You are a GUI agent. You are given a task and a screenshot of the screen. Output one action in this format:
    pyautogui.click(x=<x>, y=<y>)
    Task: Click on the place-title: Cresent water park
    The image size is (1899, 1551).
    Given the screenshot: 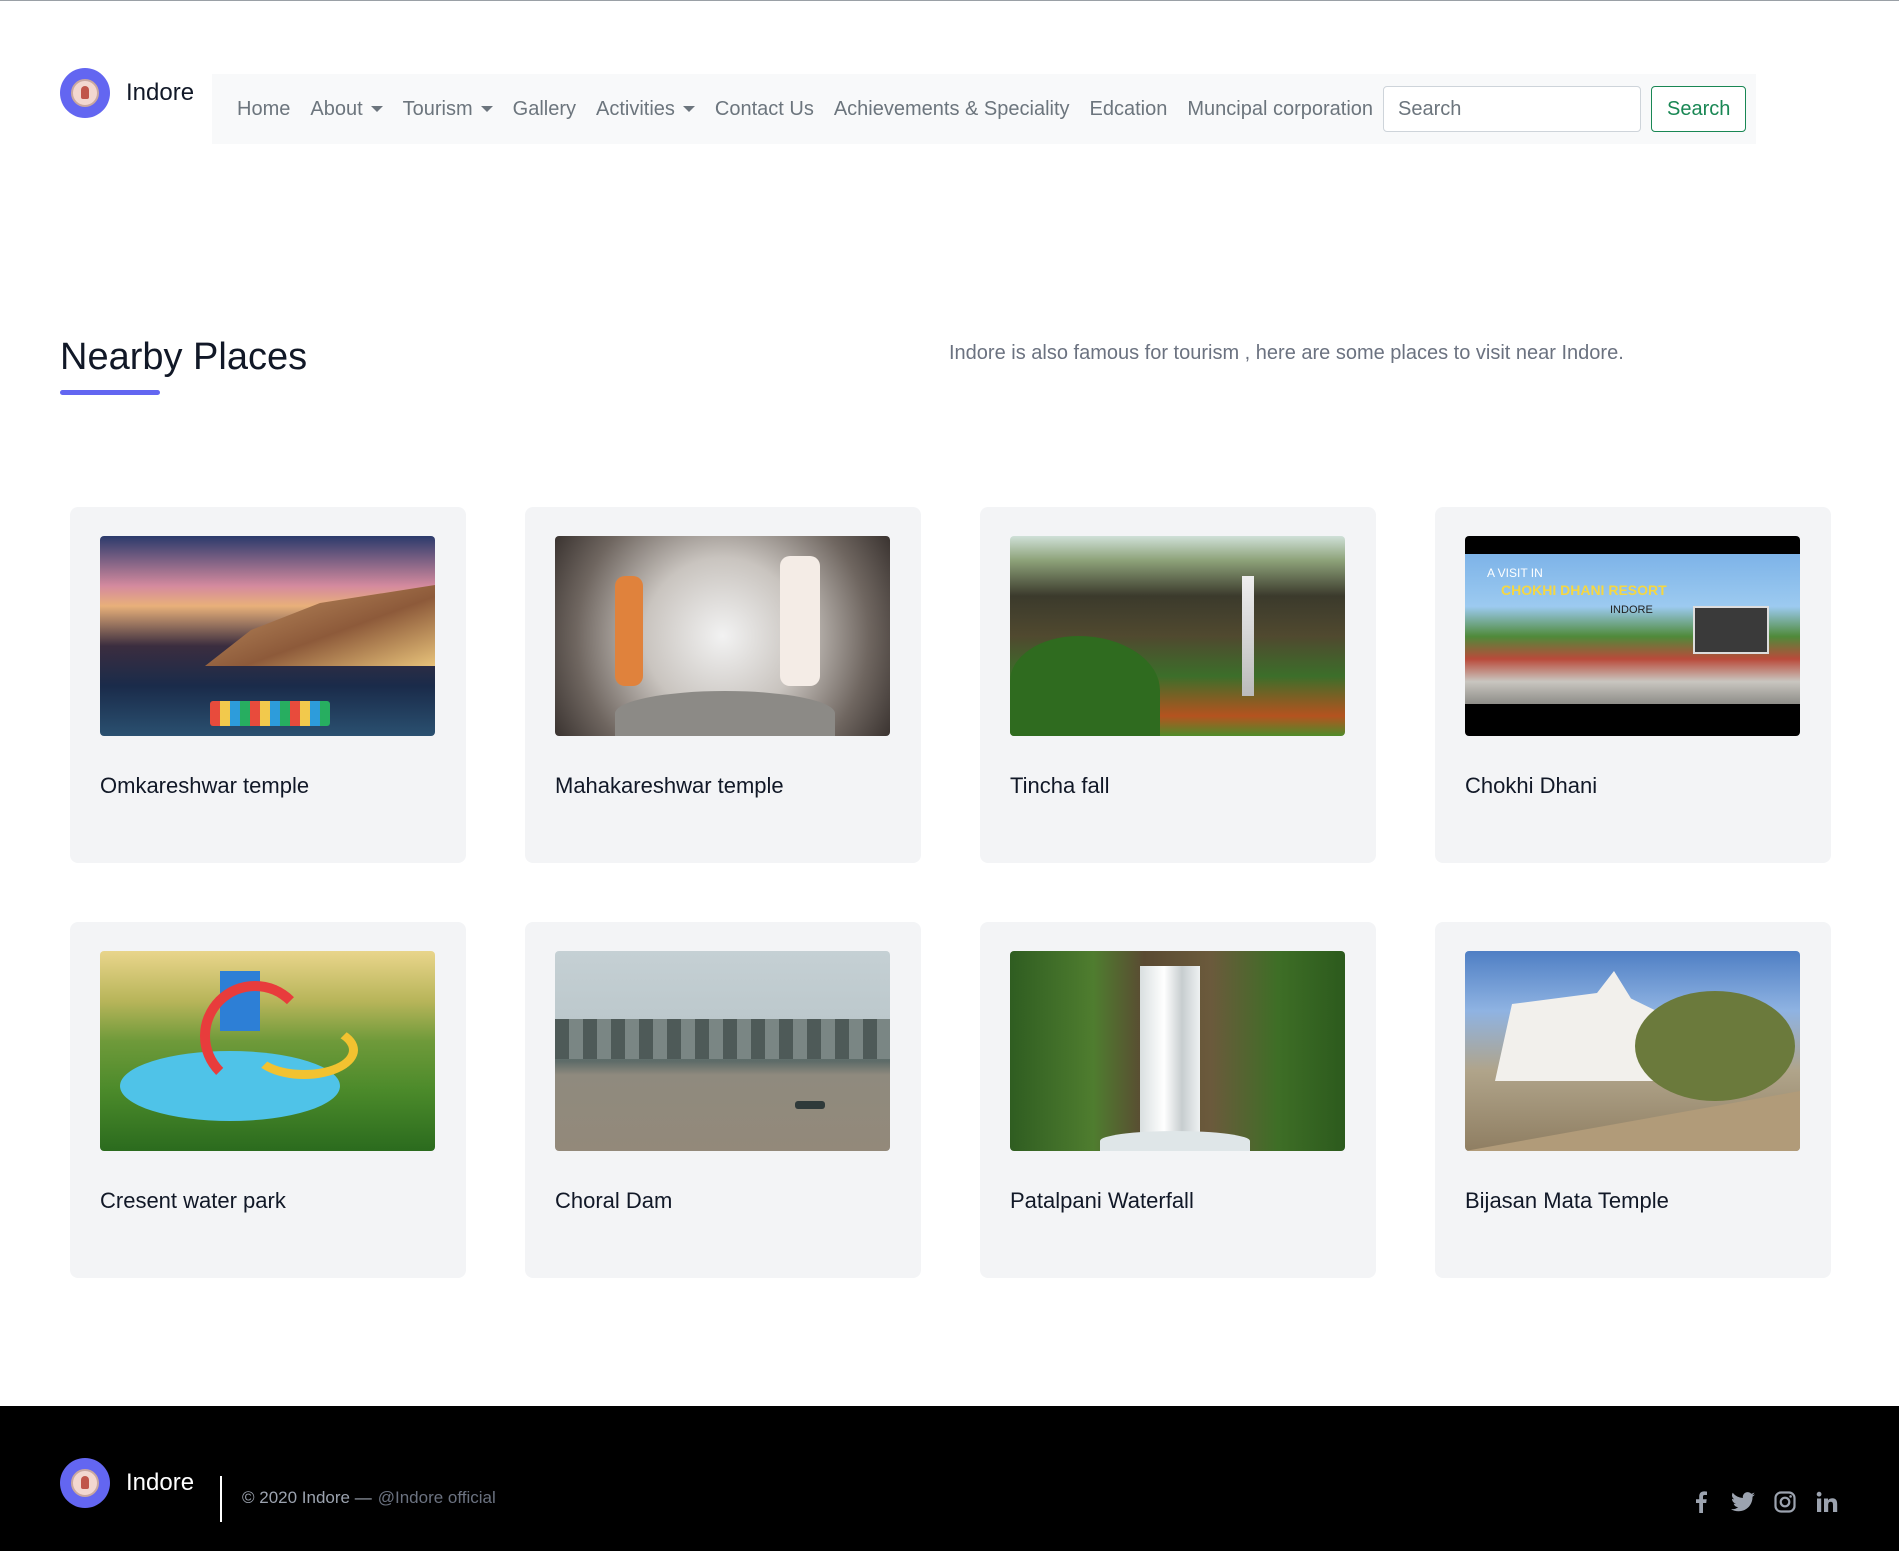 What is the action you would take?
    pyautogui.click(x=193, y=1200)
    